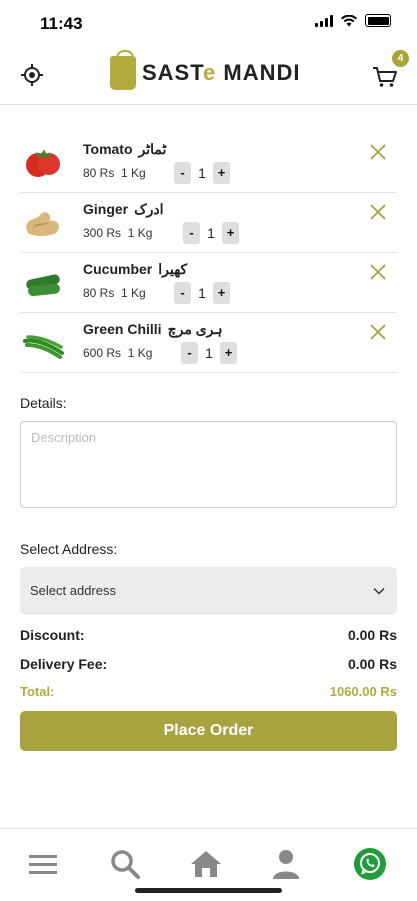 Image resolution: width=417 pixels, height=901 pixels. I want to click on status-icons, so click(353, 20).